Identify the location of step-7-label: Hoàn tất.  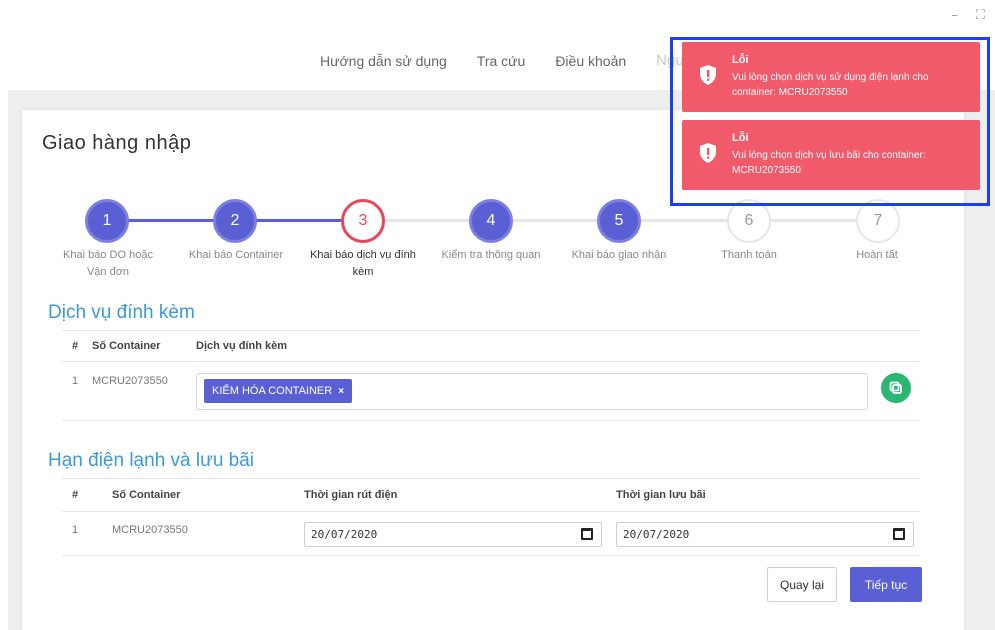
(877, 255).